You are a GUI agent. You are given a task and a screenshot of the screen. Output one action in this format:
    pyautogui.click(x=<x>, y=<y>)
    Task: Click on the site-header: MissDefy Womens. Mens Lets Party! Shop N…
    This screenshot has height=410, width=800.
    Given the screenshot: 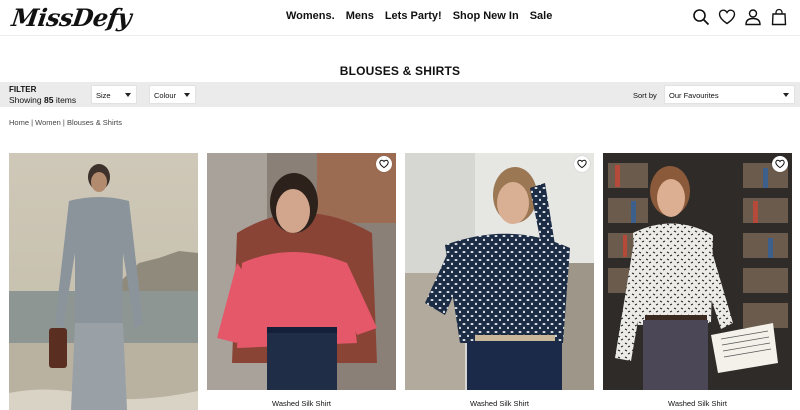 What is the action you would take?
    pyautogui.click(x=400, y=18)
    